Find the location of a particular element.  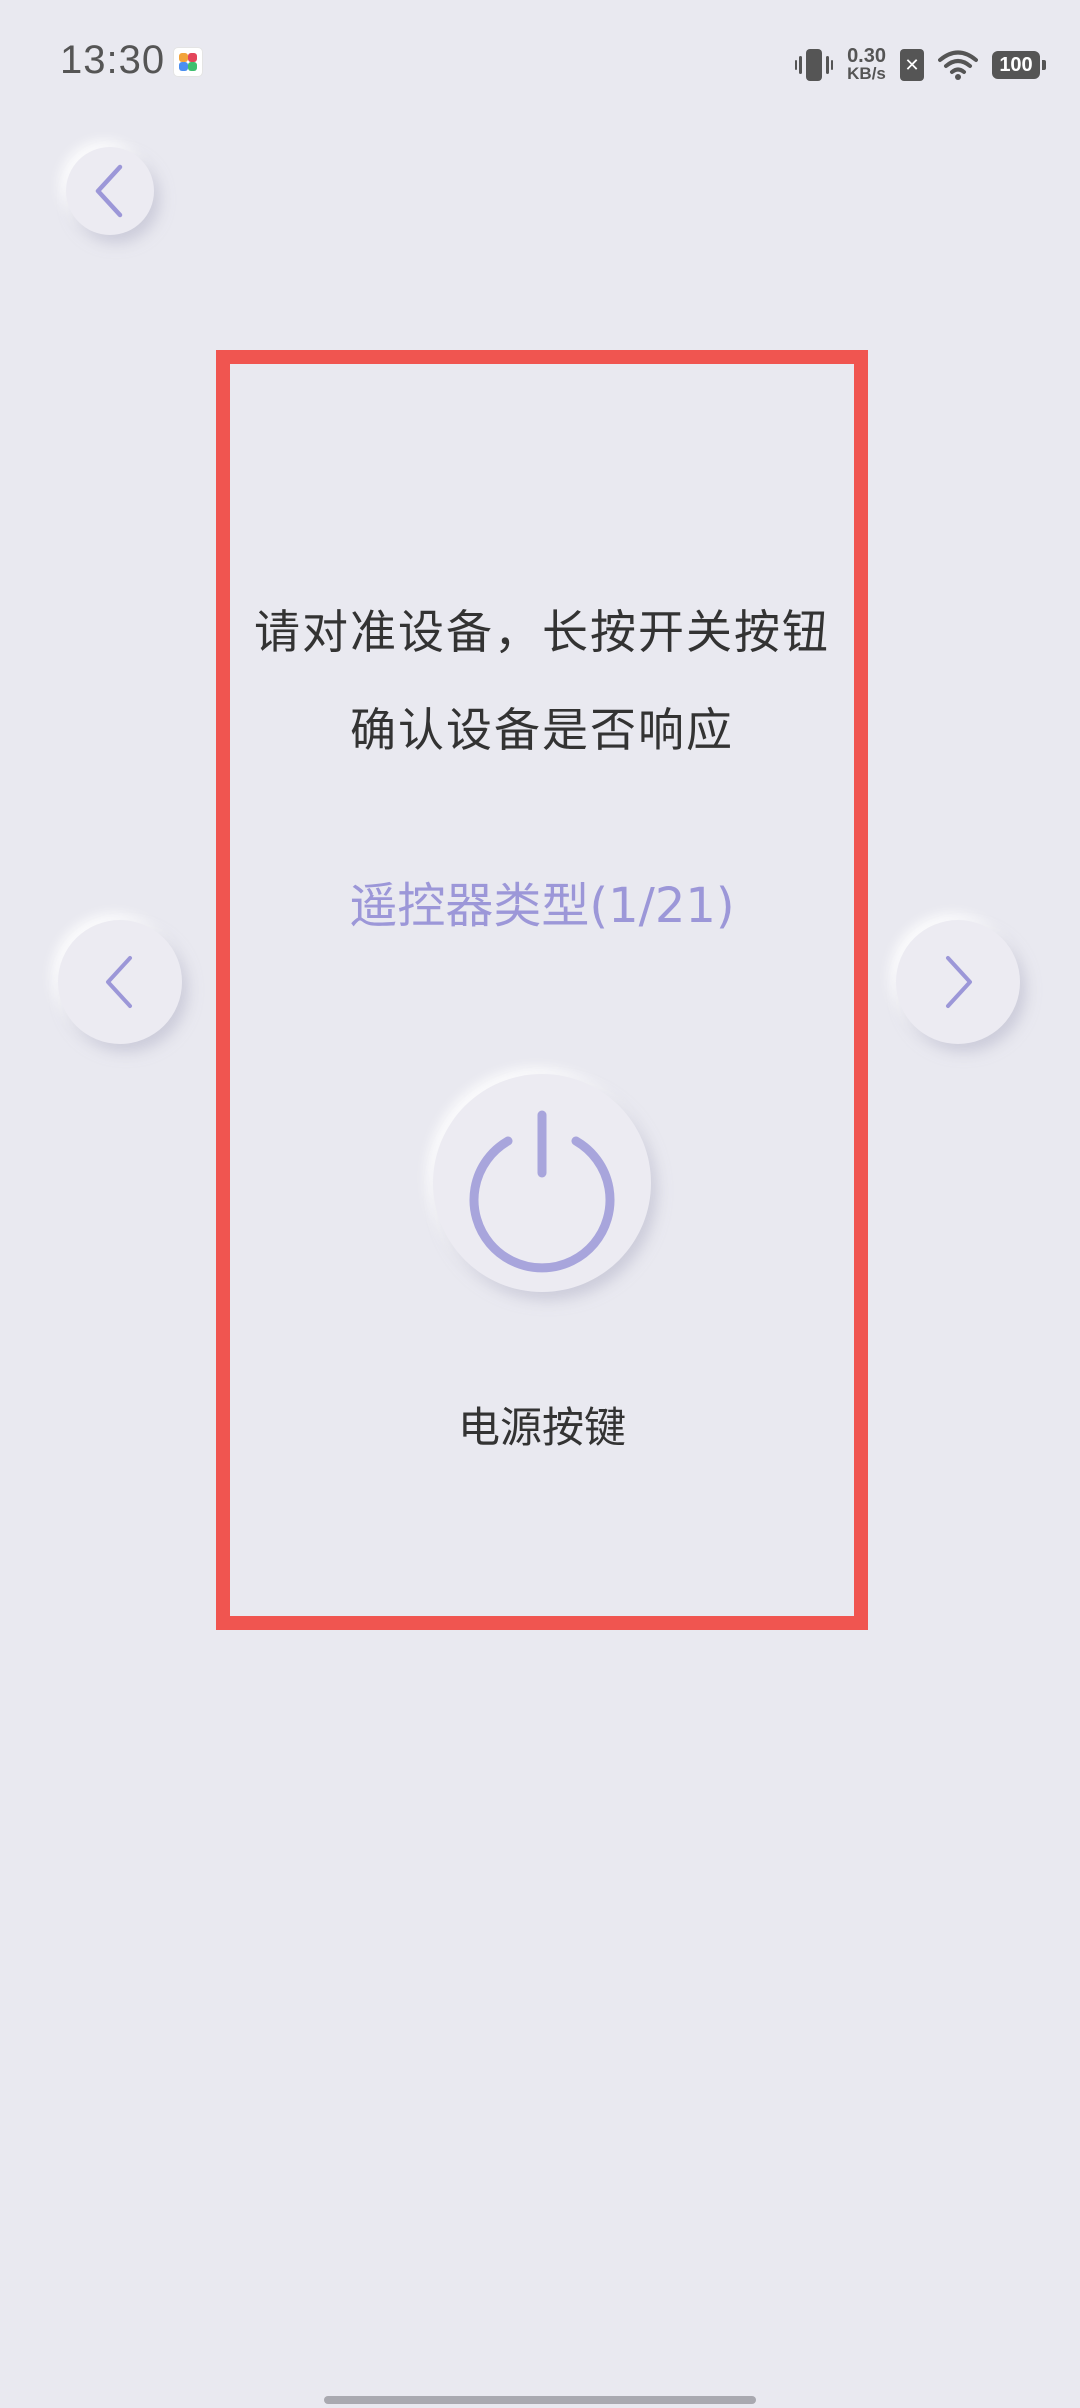

instruction-line-2: 确认设备是否响应 is located at coordinates (542, 730).